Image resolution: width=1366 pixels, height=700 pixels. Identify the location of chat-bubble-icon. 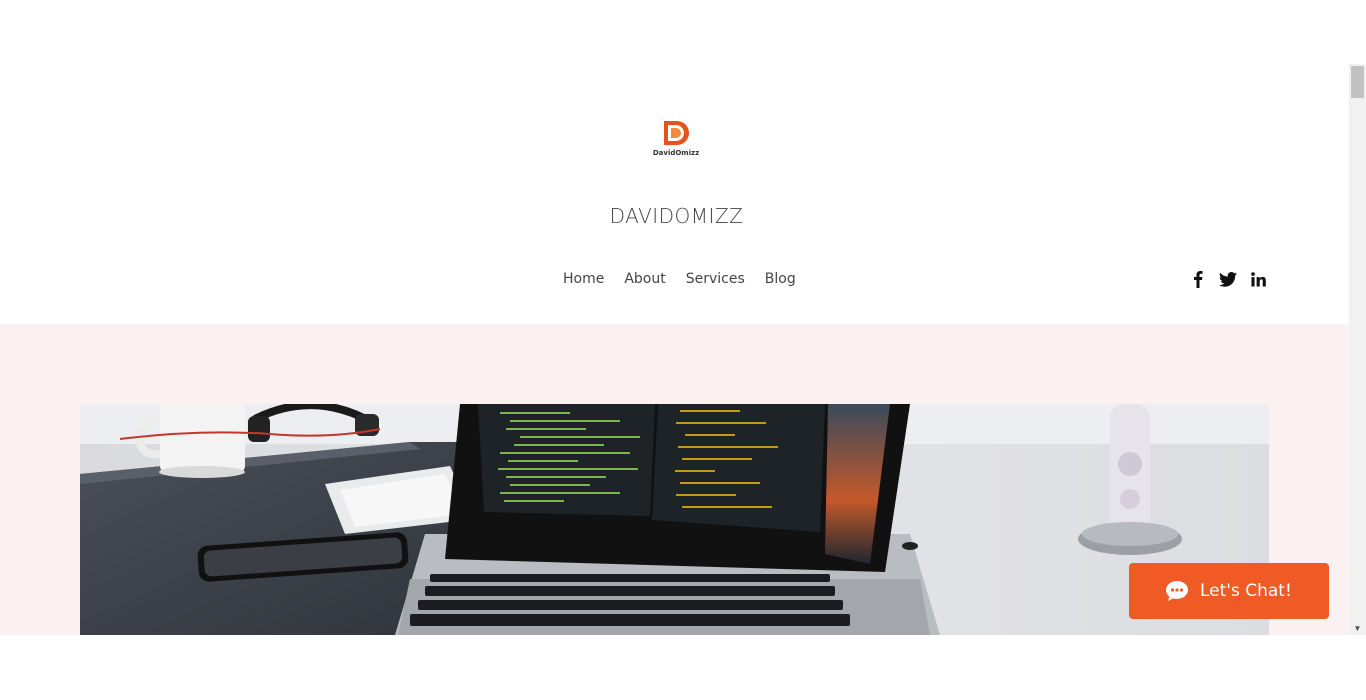
(1177, 591).